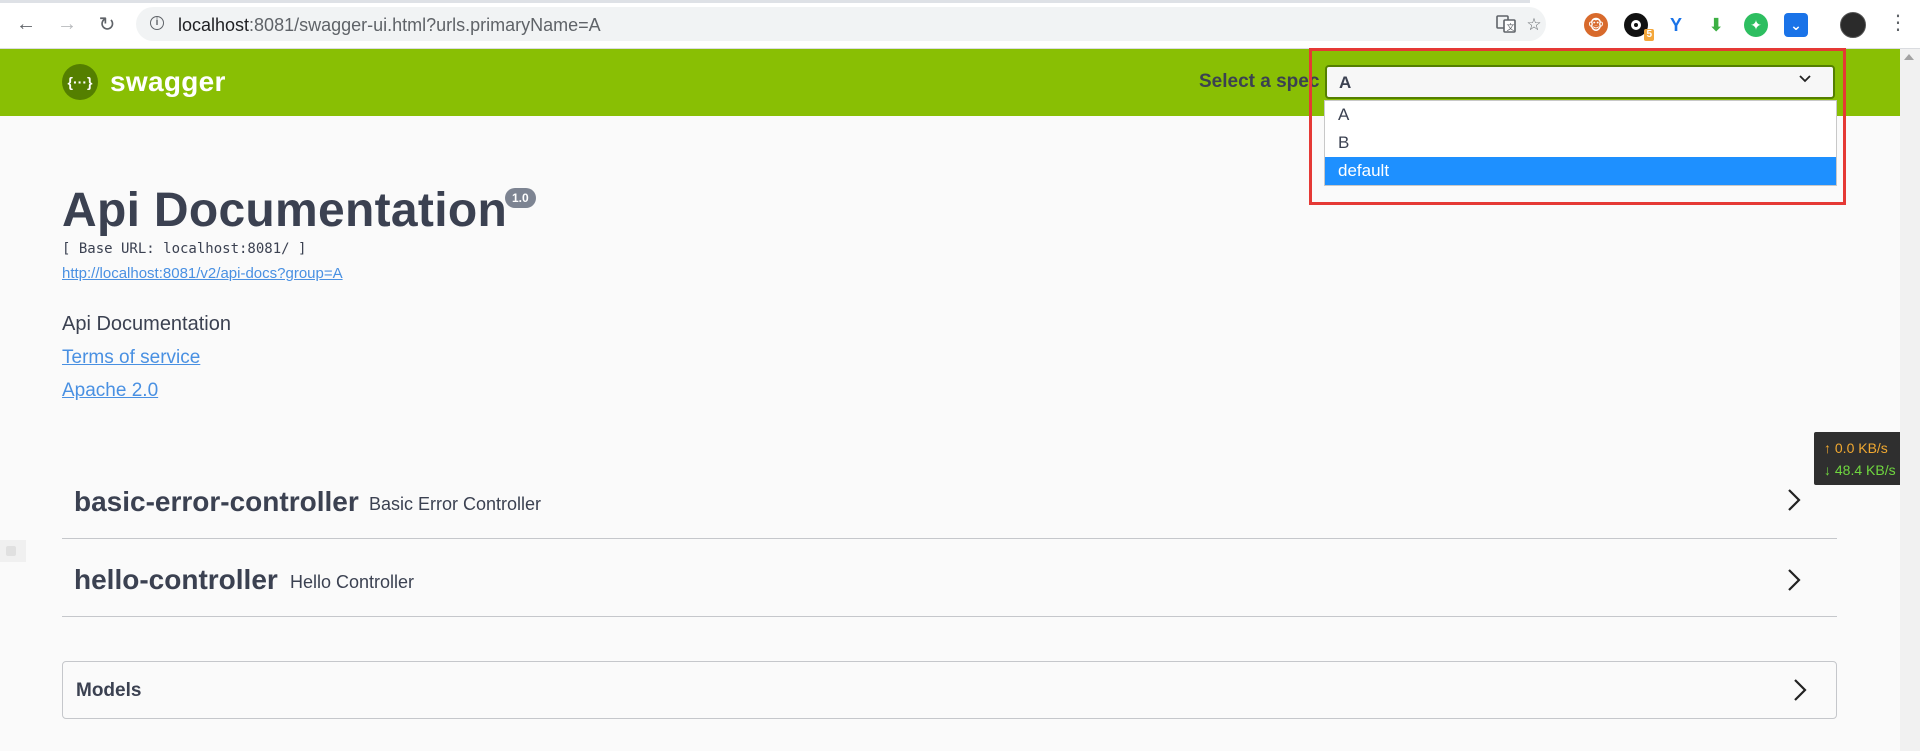 This screenshot has width=1920, height=751. I want to click on tag-hello-controller: hello-controller Hello Controller, so click(949, 577).